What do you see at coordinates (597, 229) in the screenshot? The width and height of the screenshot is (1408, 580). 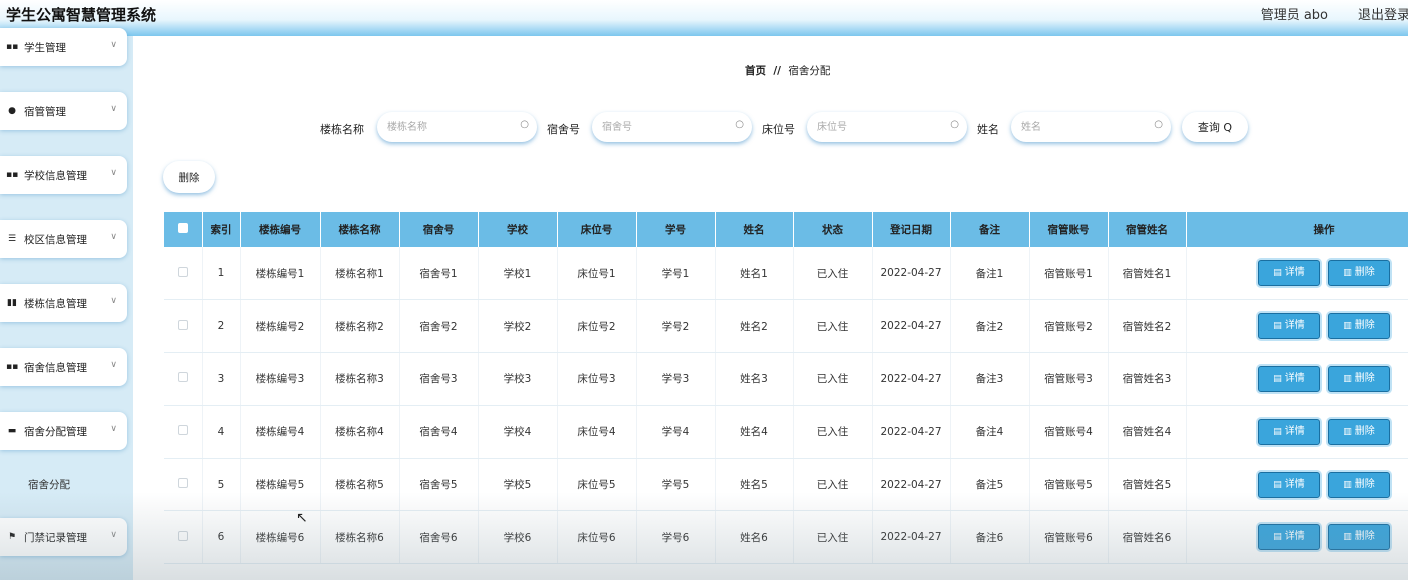 I see `column-header: 床位号` at bounding box center [597, 229].